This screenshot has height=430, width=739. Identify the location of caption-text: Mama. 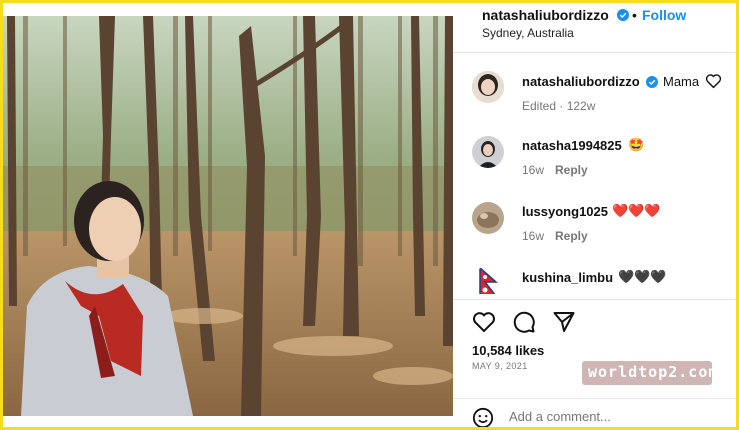
(681, 81).